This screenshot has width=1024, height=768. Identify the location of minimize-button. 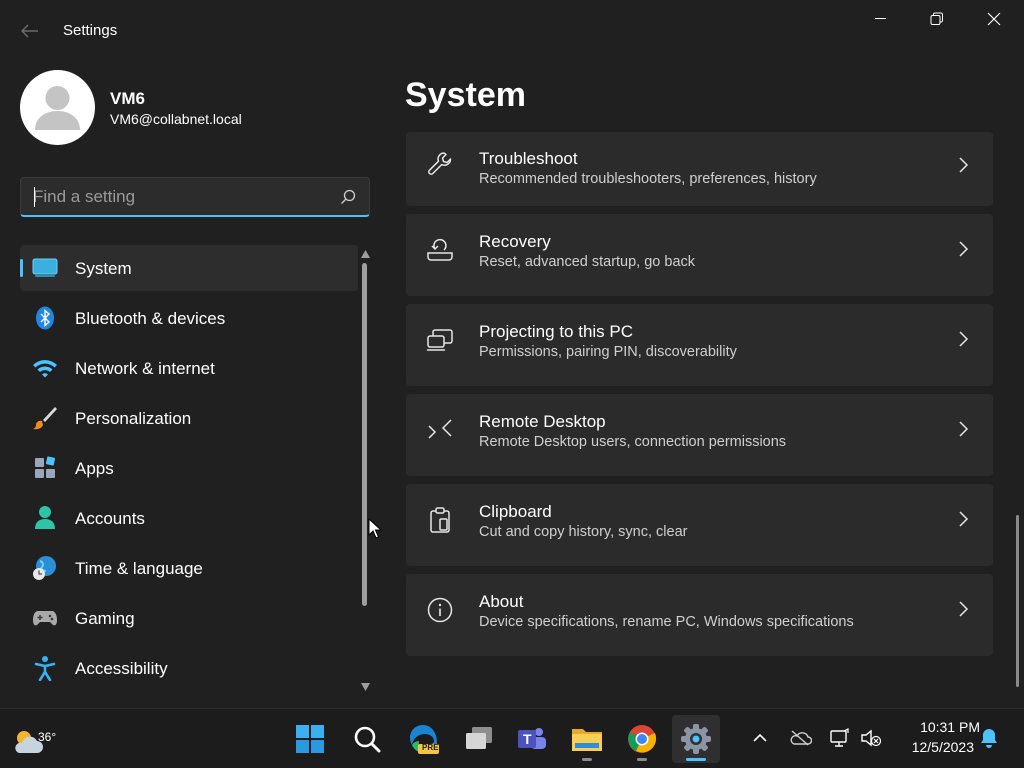
(881, 19).